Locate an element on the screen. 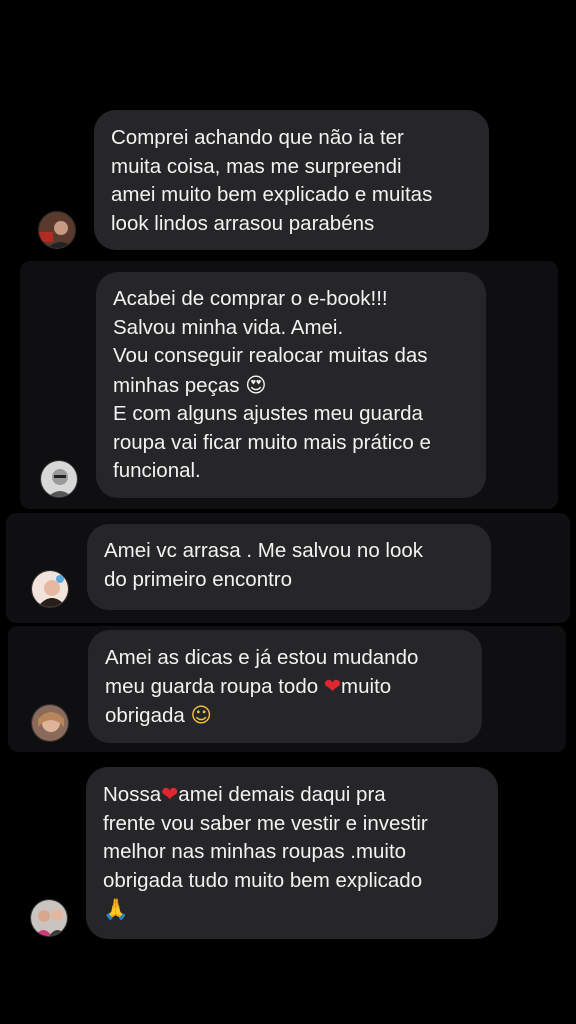 This screenshot has width=576, height=1024. message-text: muito is located at coordinates (366, 686).